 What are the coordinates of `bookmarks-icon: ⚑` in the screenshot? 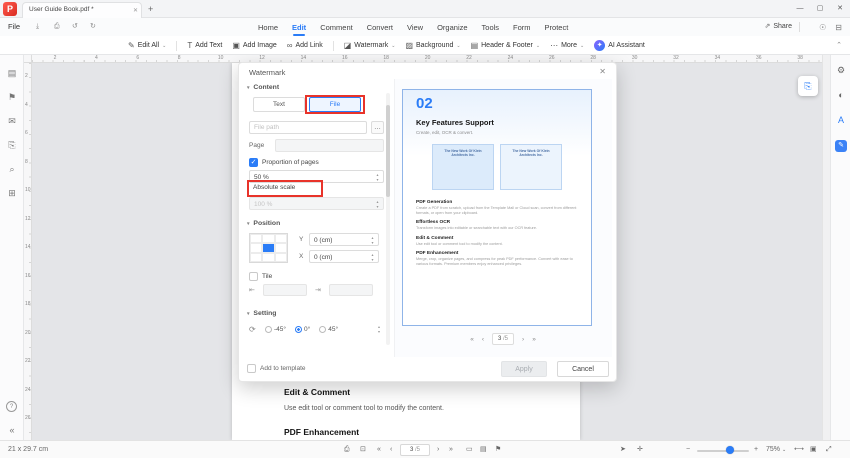 It's located at (12, 97).